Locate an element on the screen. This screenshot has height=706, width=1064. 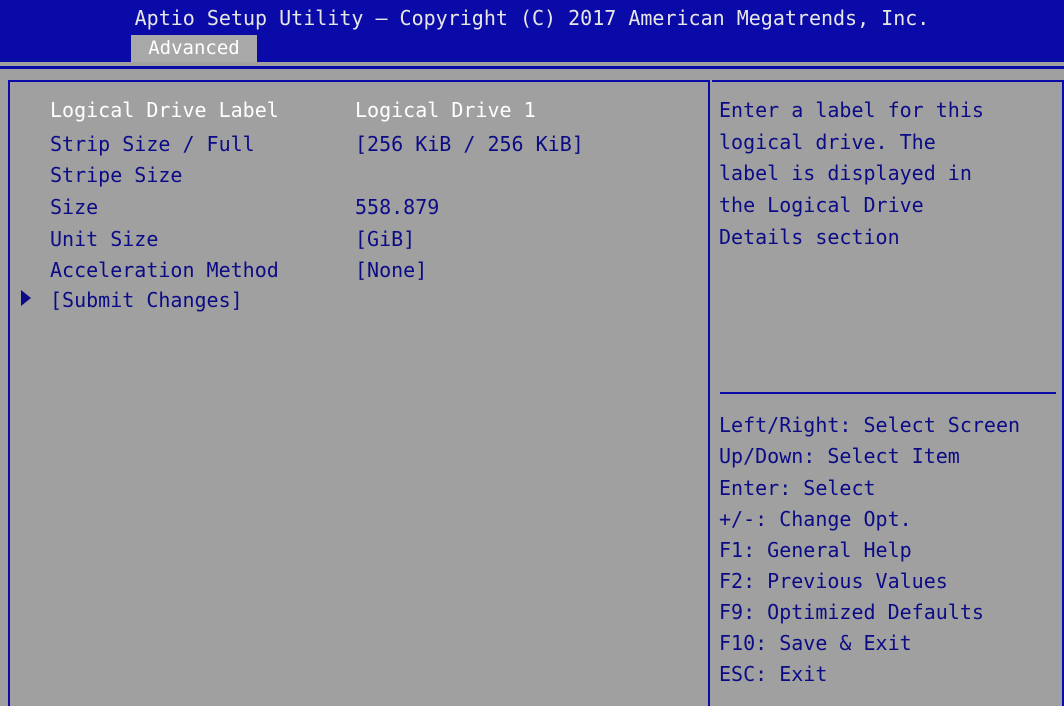
setting-unit-size: Unit Size [GiB] is located at coordinates (232, 239).